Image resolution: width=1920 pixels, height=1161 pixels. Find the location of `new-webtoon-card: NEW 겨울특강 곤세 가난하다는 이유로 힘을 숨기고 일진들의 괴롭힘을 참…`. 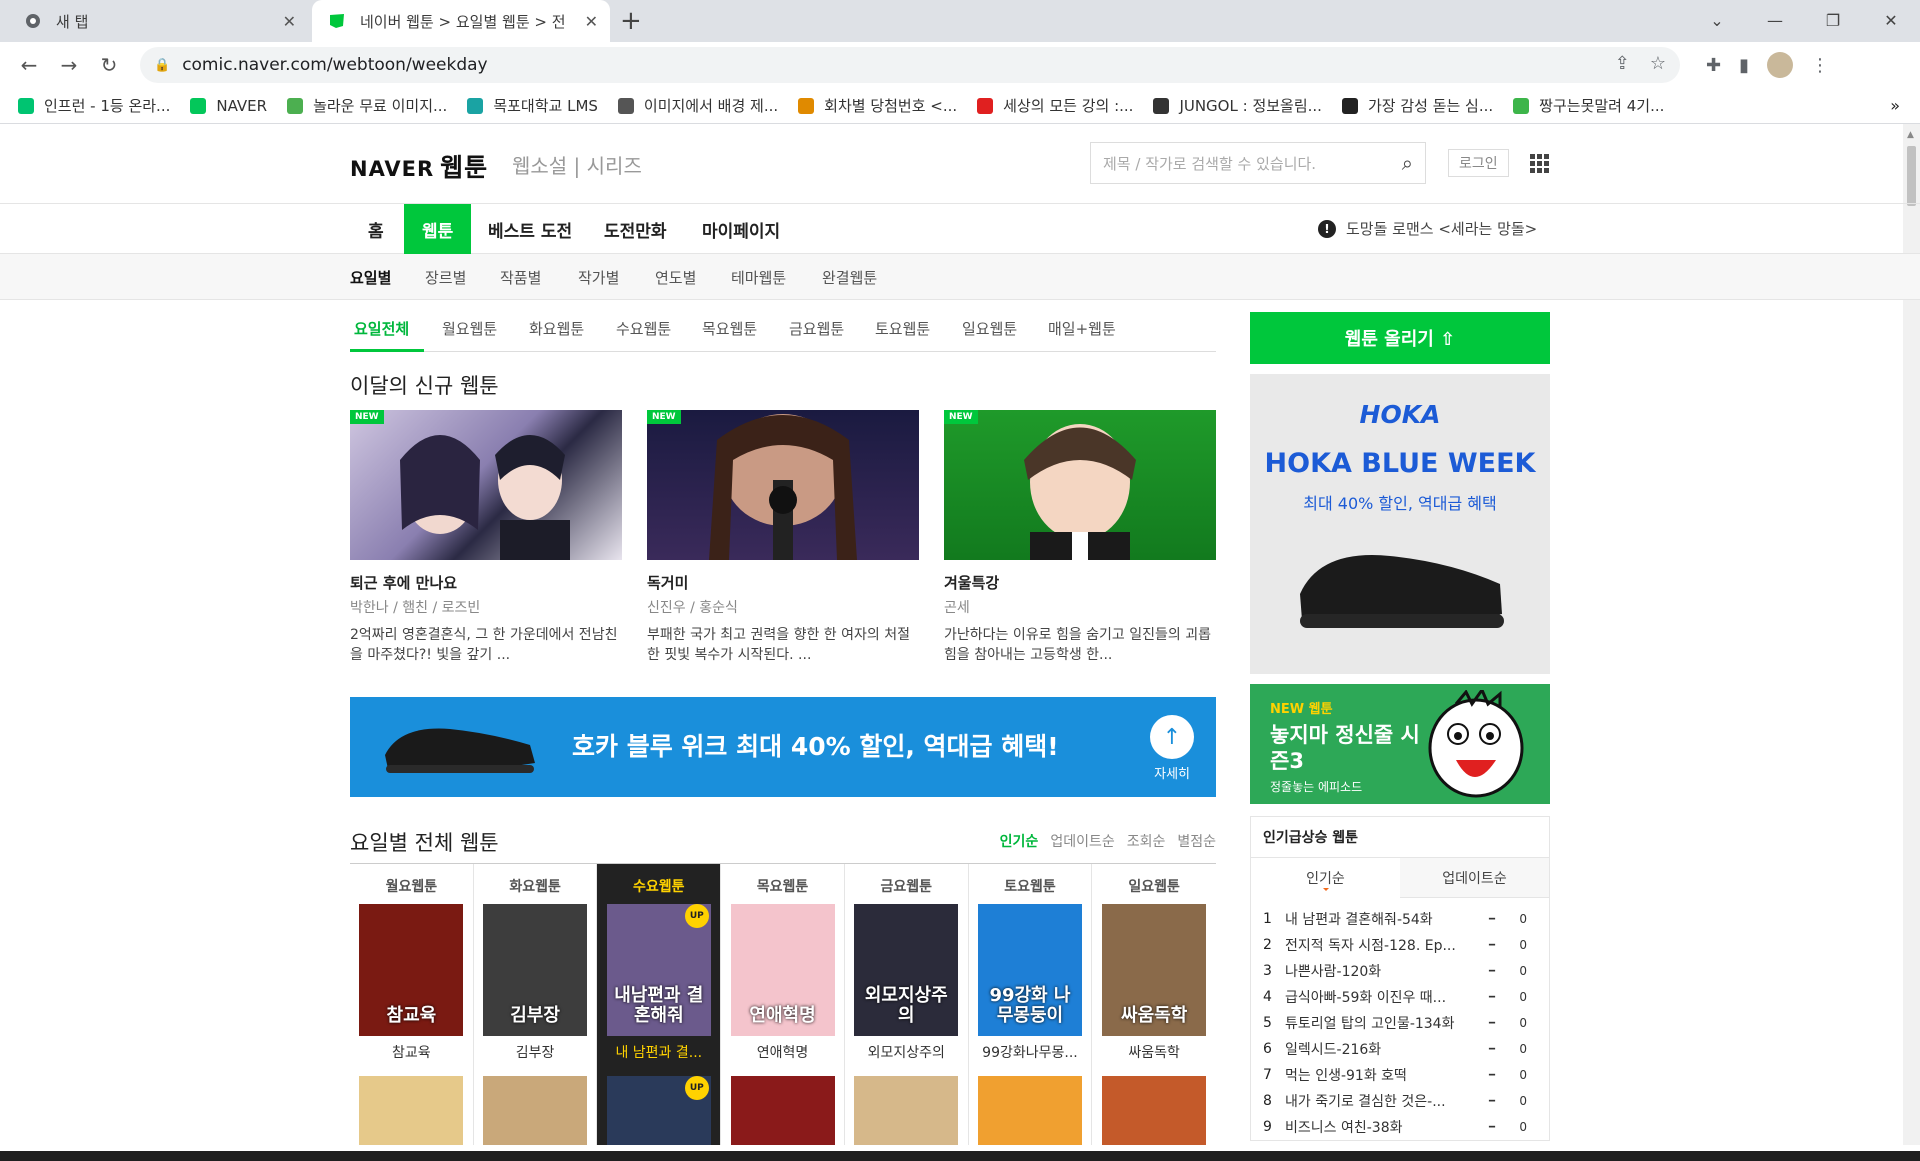

new-webtoon-card: NEW 겨울특강 곤세 가난하다는 이유로 힘을 숨기고 일진들의 괴롭힘을 참… is located at coordinates (1080, 537).